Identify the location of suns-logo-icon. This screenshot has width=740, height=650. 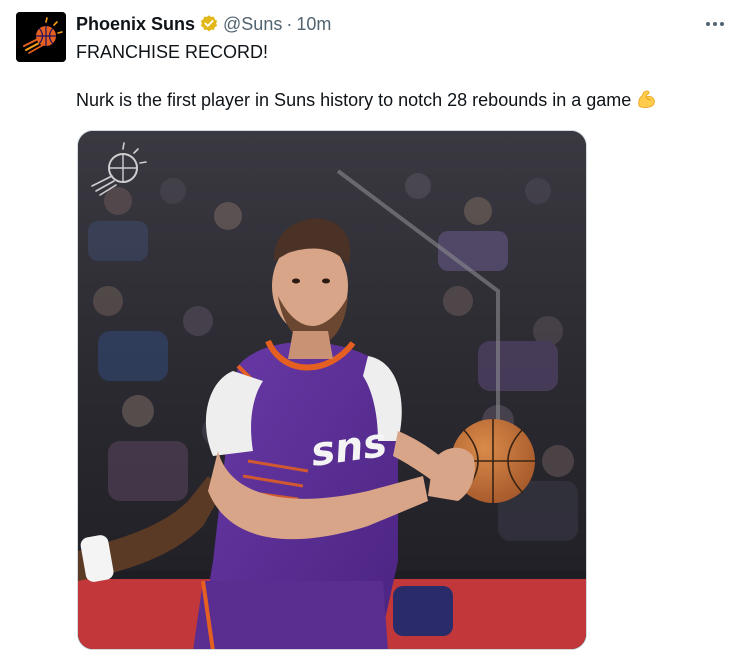
(41, 37).